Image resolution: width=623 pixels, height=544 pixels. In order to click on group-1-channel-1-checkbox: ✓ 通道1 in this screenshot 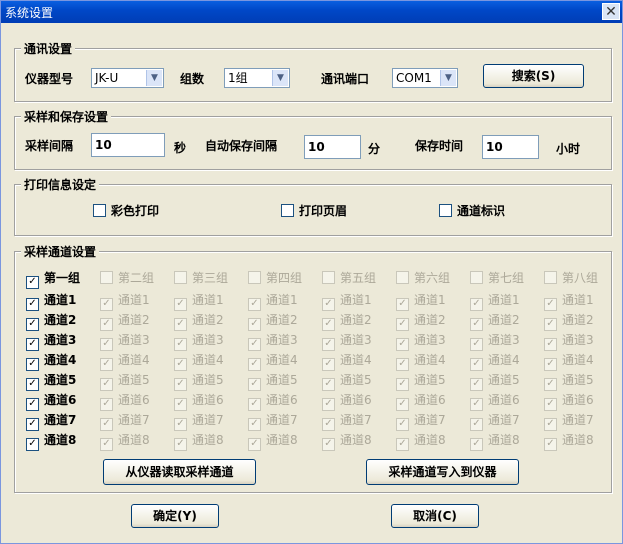, I will do `click(51, 302)`.